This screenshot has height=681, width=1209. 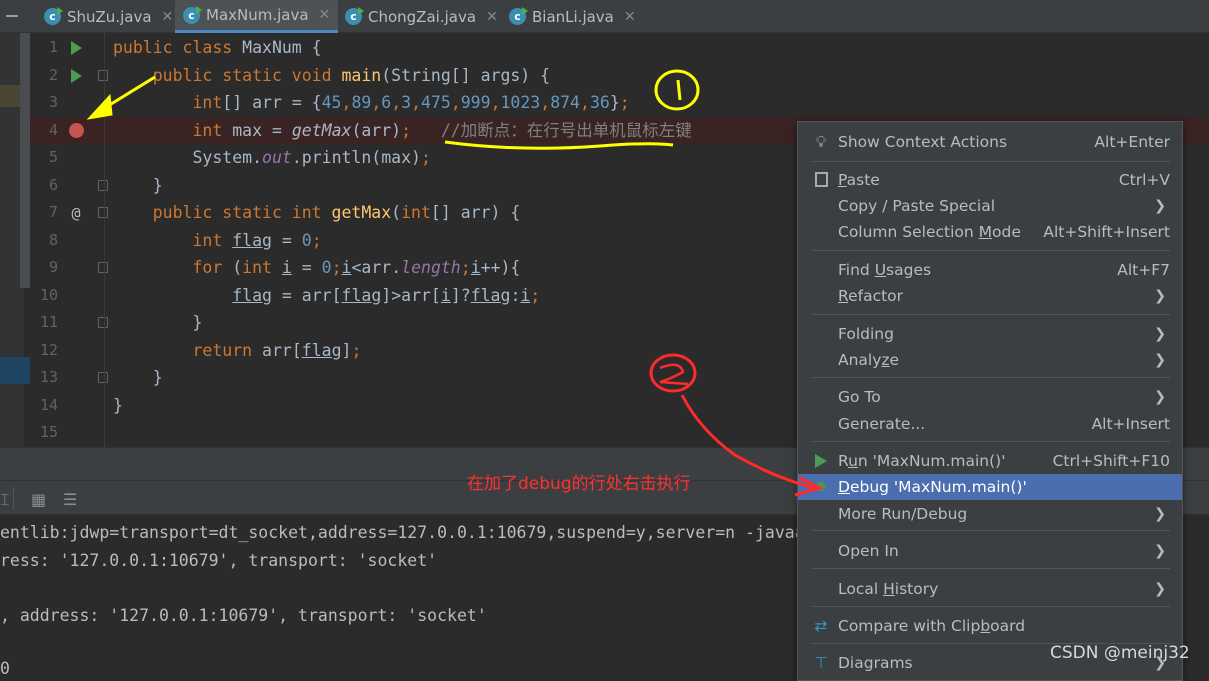 What do you see at coordinates (44, 130) in the screenshot?
I see `line-number: 4` at bounding box center [44, 130].